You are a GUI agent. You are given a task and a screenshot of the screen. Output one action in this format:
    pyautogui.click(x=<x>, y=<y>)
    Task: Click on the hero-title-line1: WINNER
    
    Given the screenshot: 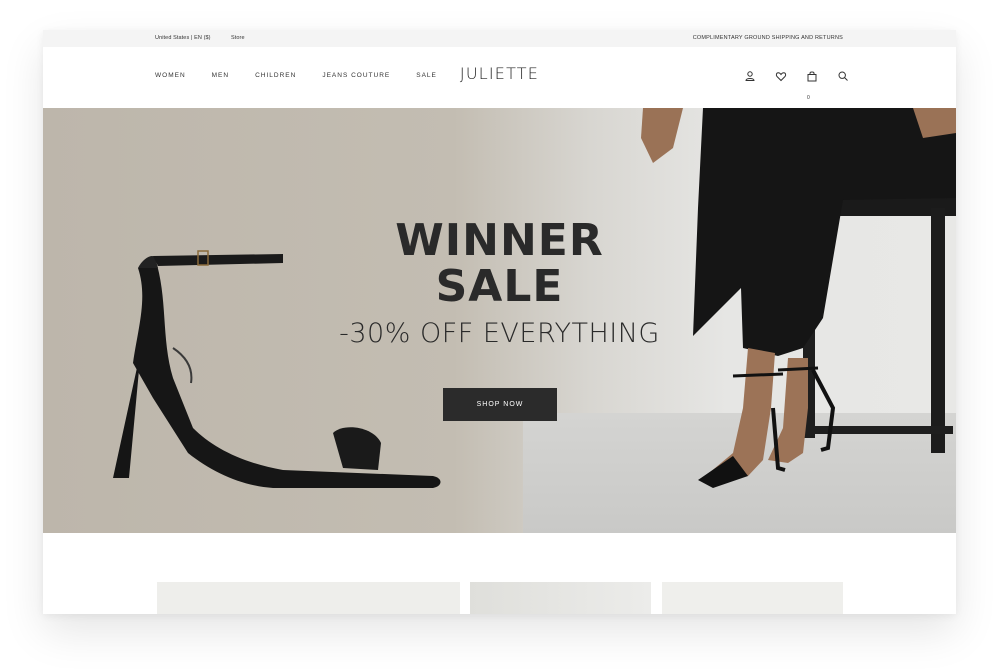 What is the action you would take?
    pyautogui.click(x=499, y=240)
    